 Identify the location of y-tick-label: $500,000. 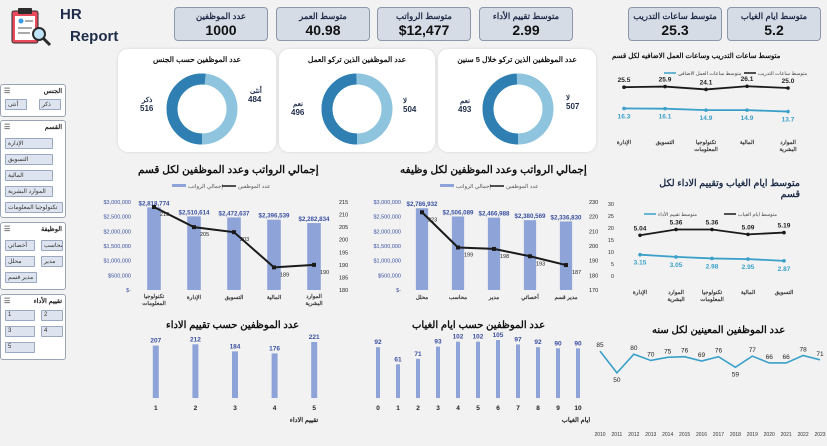
(389, 276).